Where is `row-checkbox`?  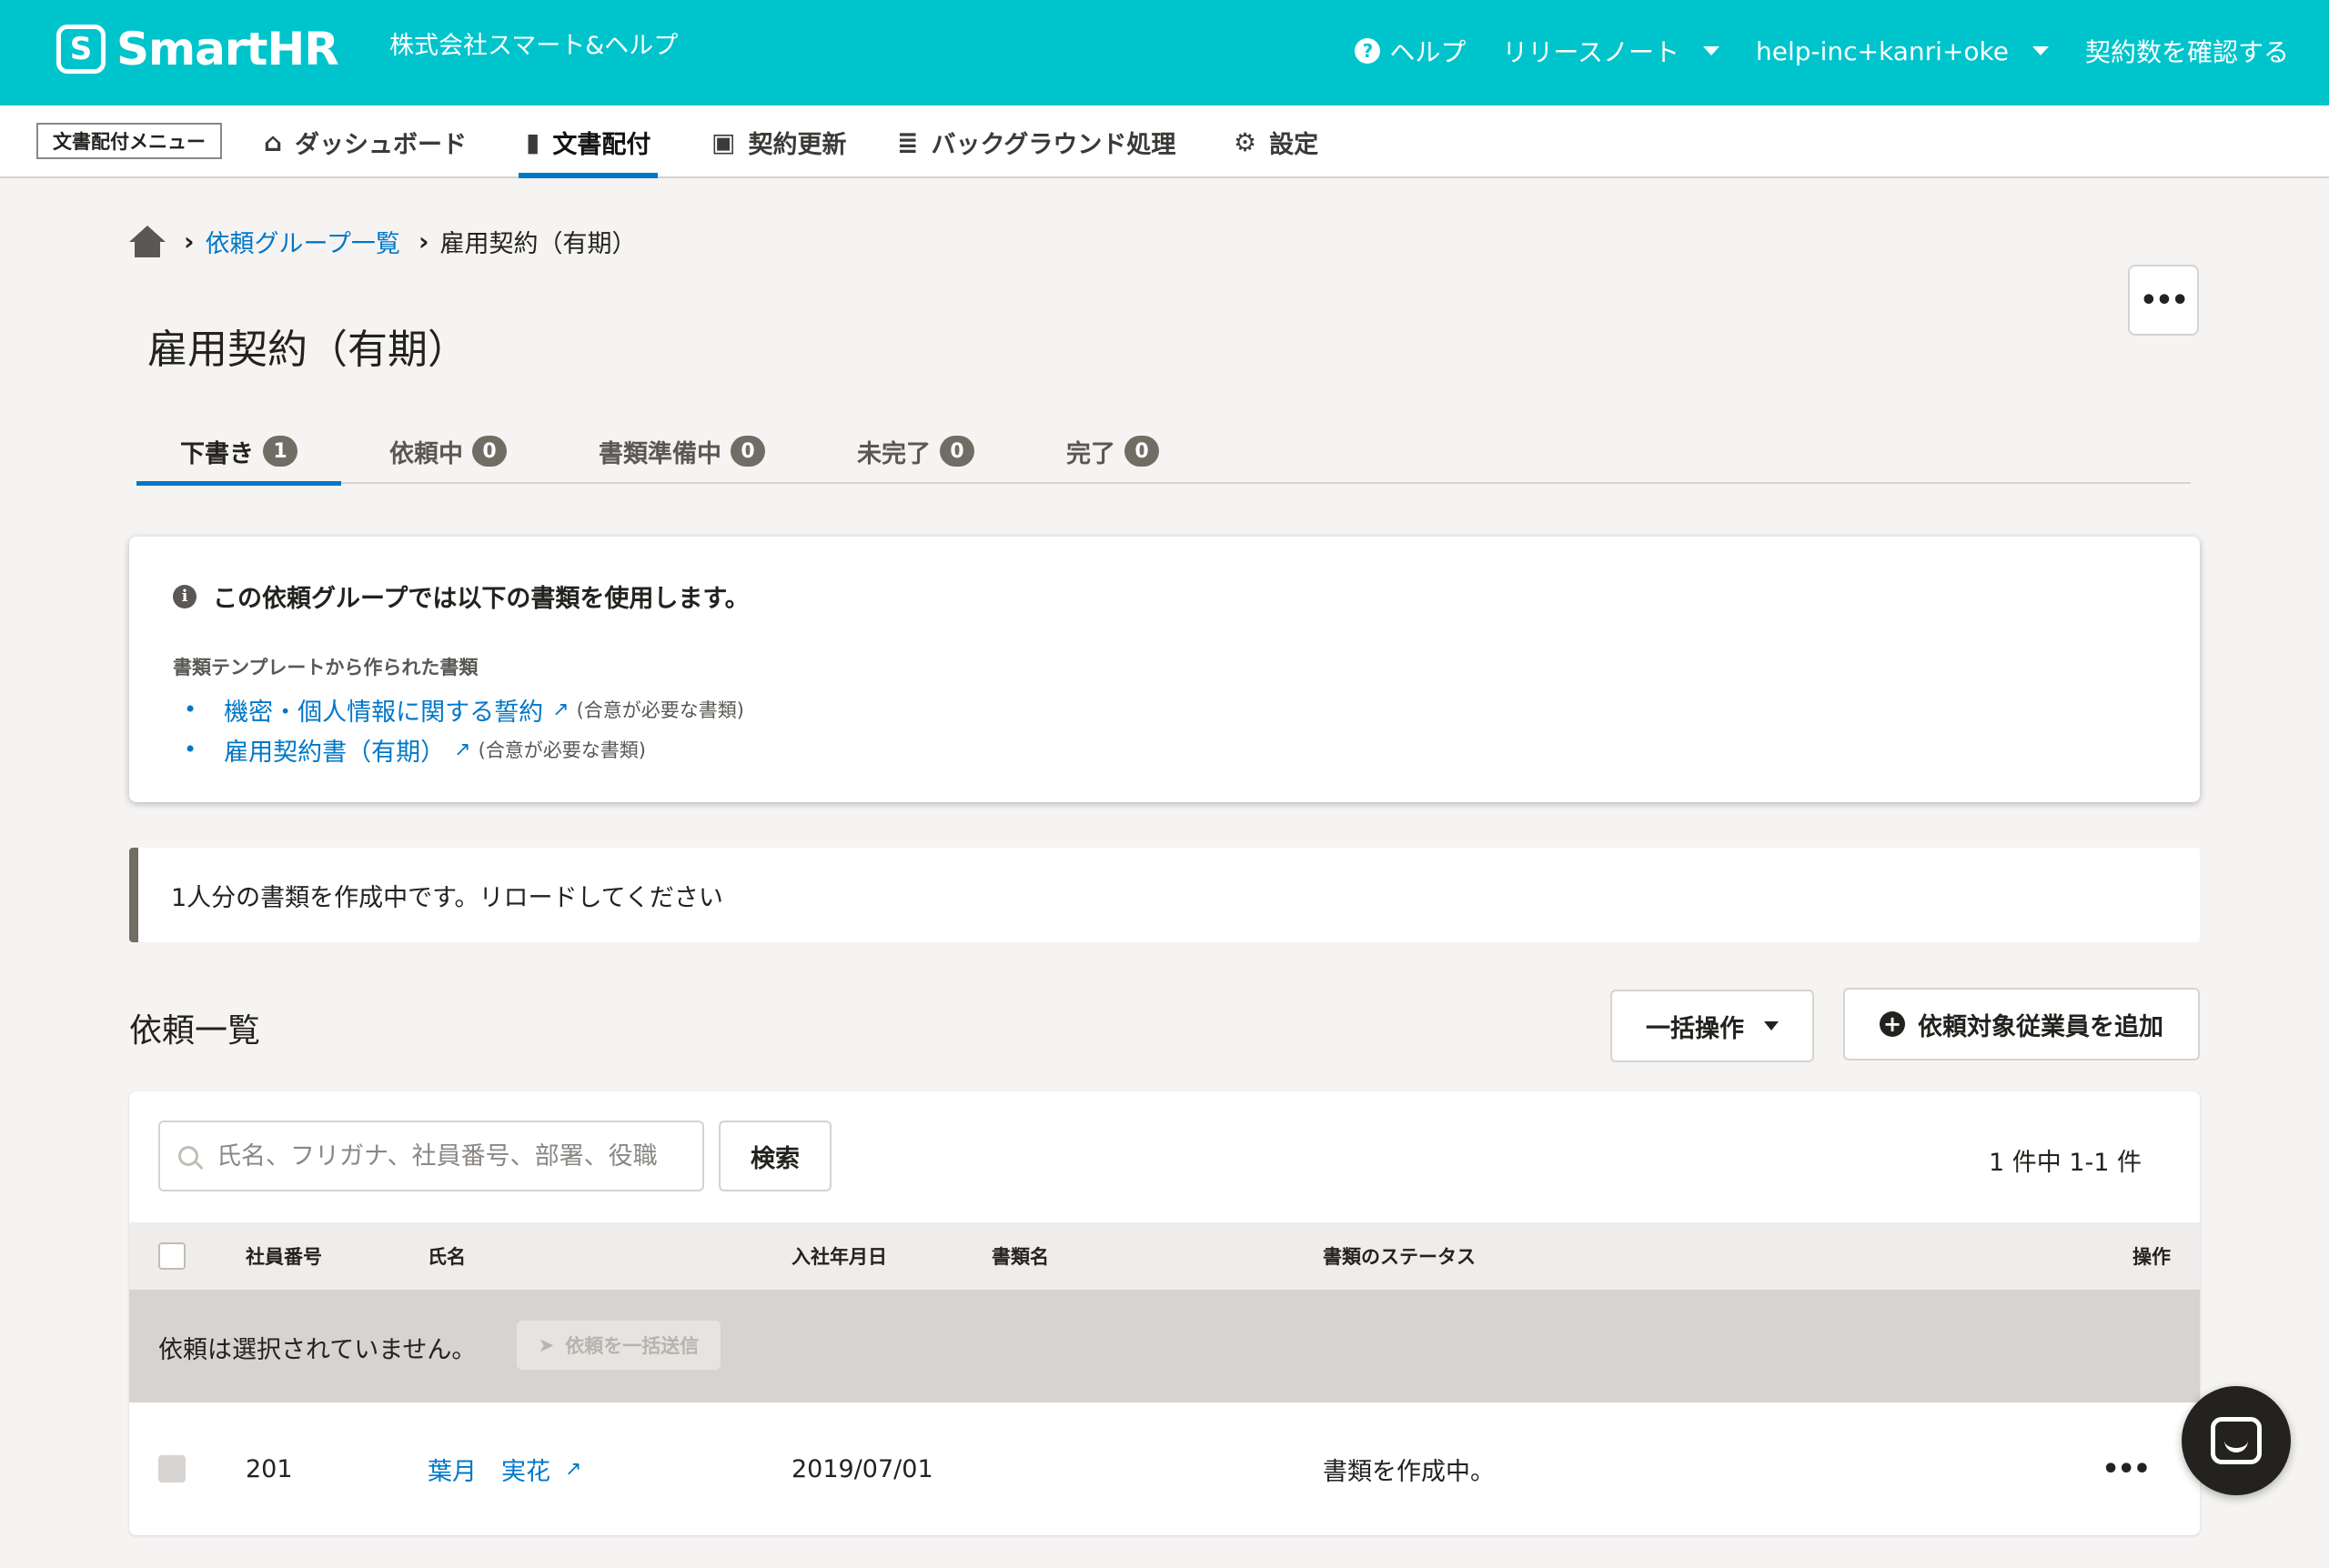 row-checkbox is located at coordinates (172, 1469).